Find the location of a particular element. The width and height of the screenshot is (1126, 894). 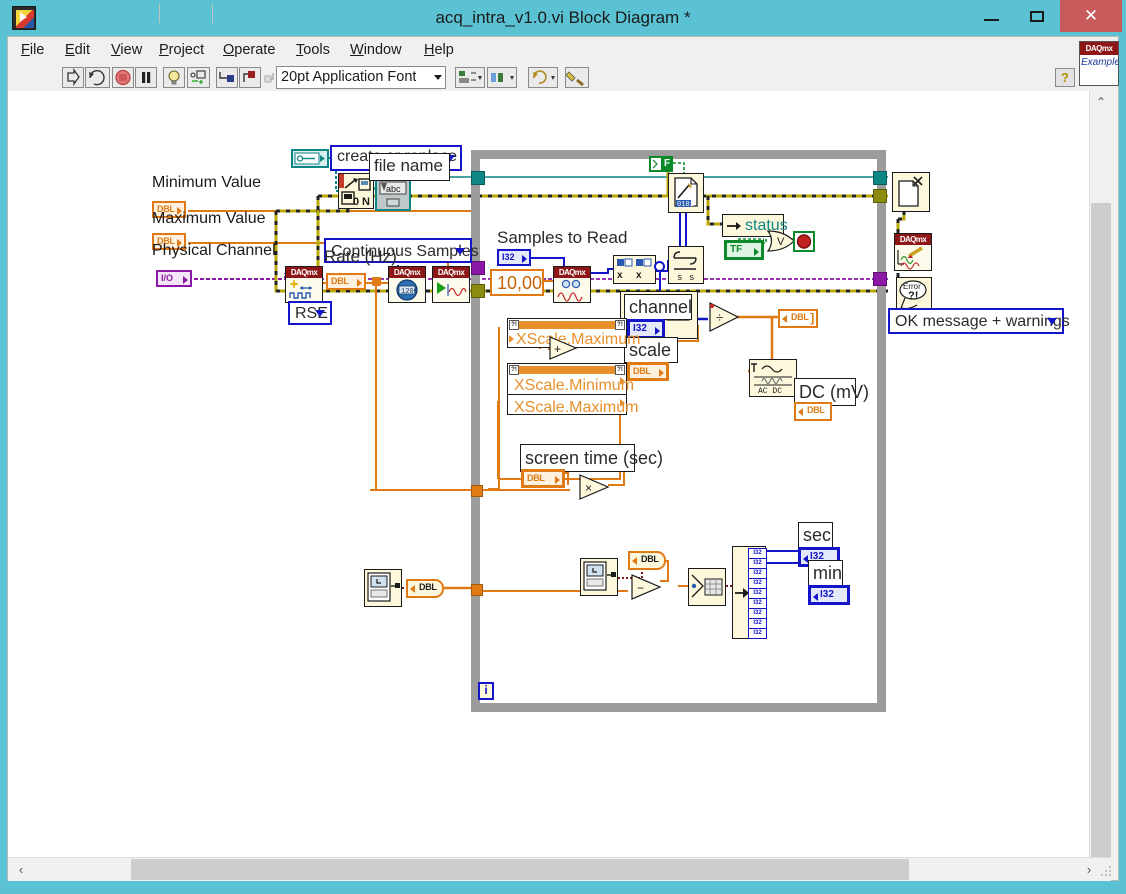

xscale-minimum-row: XScale.Minimum is located at coordinates (574, 386).